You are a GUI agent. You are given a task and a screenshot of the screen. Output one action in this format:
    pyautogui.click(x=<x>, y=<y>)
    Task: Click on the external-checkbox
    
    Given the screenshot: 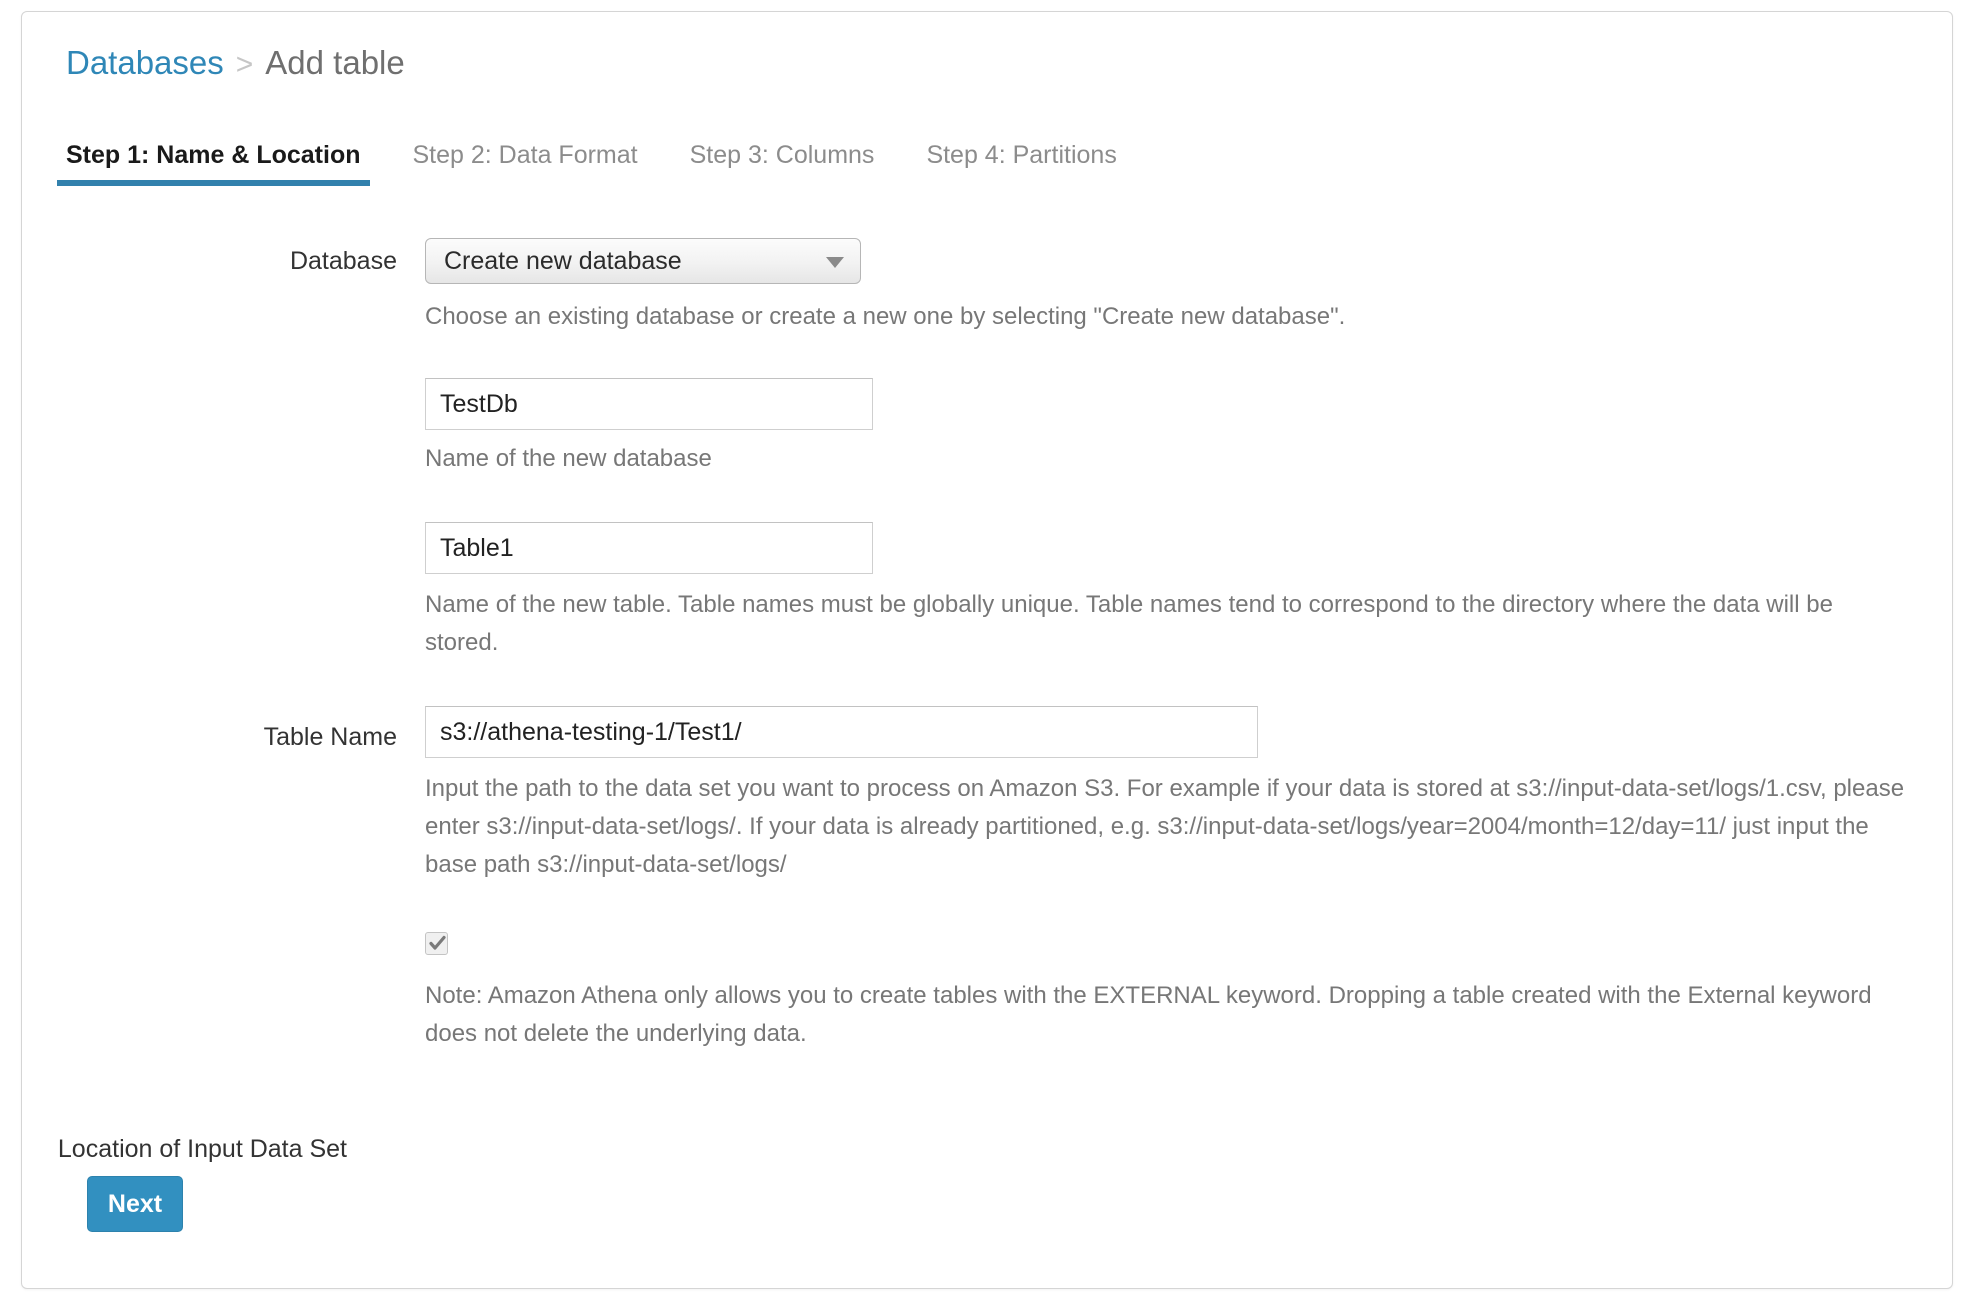 What is the action you would take?
    pyautogui.click(x=436, y=943)
    